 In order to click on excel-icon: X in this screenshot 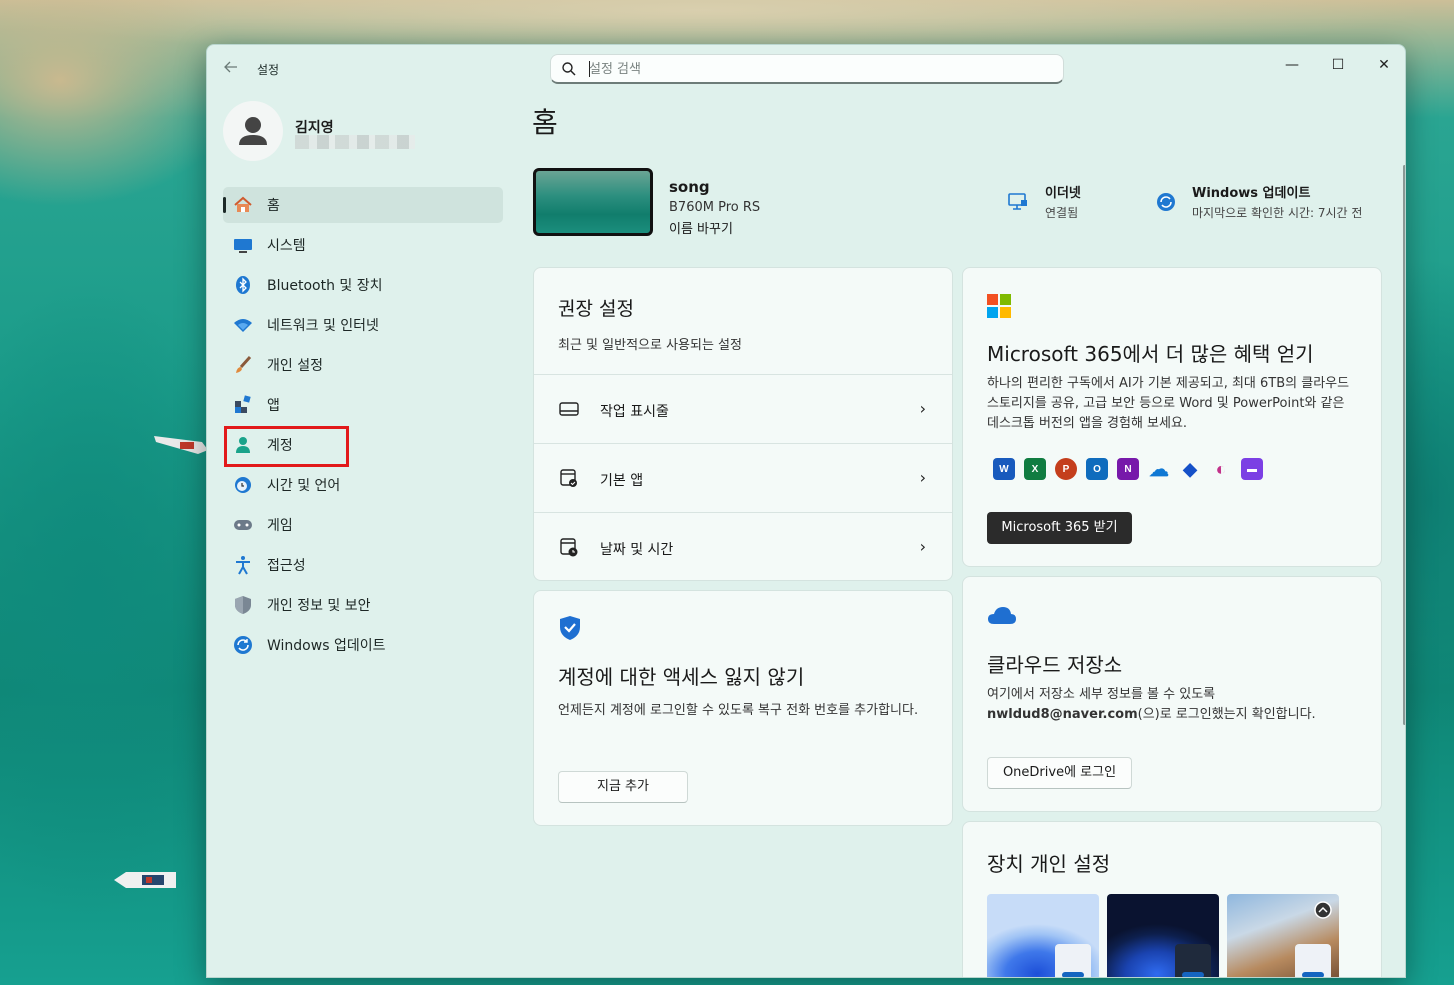, I will do `click(1035, 469)`.